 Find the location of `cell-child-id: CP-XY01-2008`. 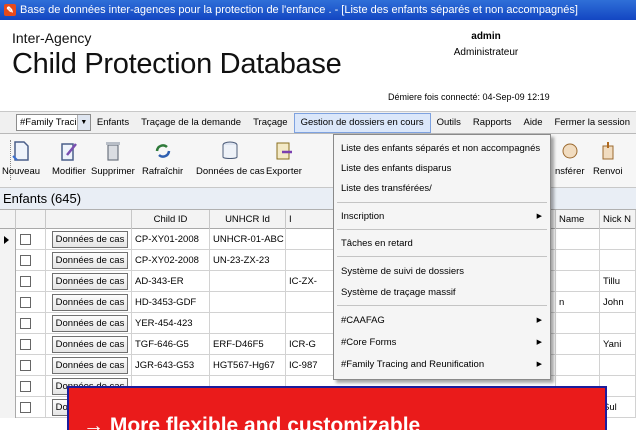

cell-child-id: CP-XY01-2008 is located at coordinates (171, 239).